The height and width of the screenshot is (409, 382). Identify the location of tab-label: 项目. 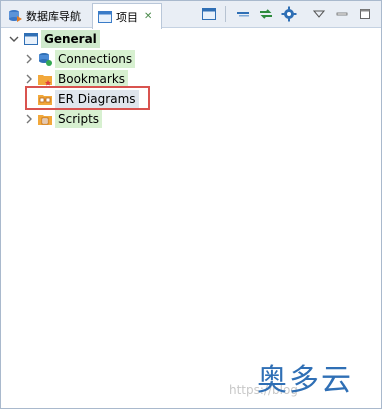
(127, 17).